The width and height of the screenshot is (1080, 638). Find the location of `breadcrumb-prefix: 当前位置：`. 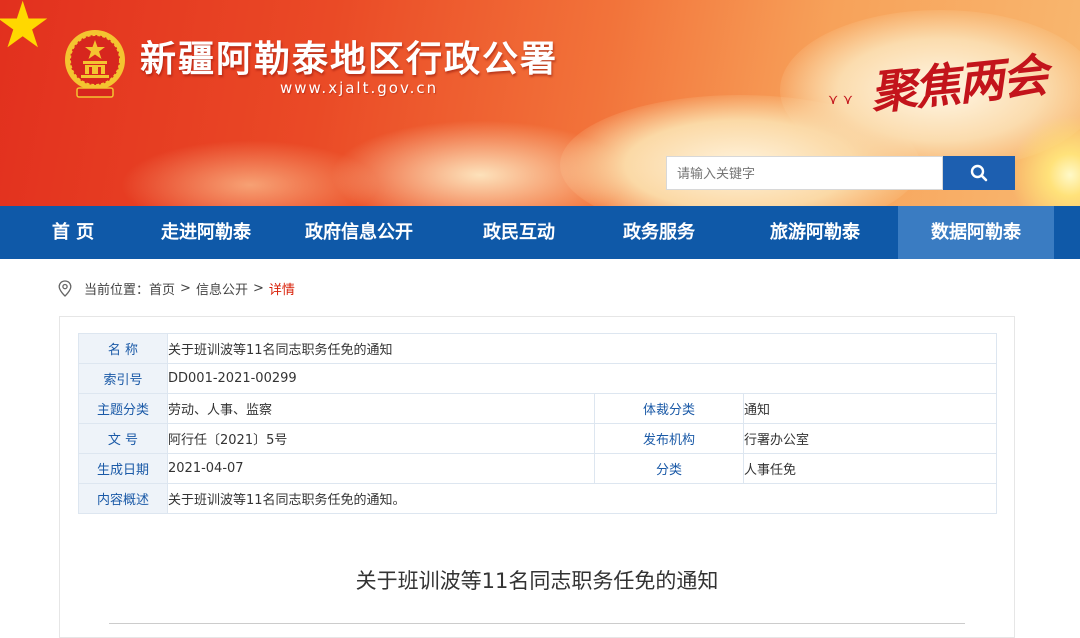

breadcrumb-prefix: 当前位置： is located at coordinates (117, 290).